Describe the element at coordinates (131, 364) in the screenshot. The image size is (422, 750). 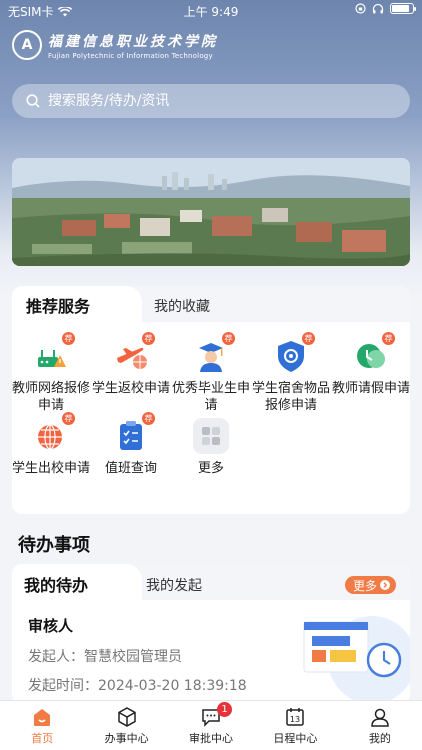
I see `service-student-return: 荐 学生返校申请` at that location.